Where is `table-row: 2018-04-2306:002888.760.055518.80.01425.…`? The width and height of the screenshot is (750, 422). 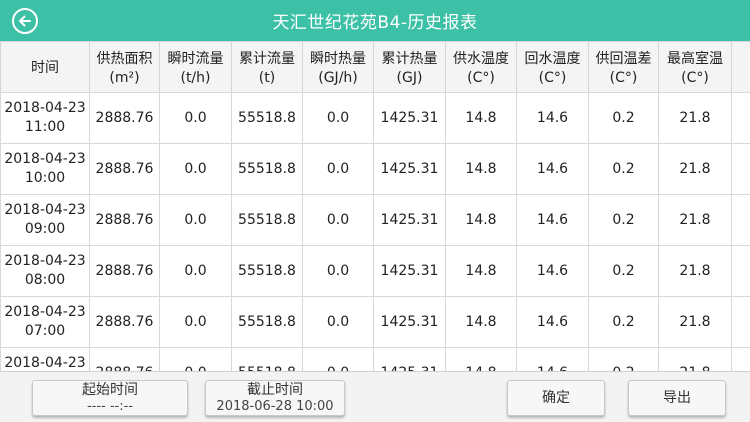 table-row: 2018-04-2306:002888.760.055518.80.01425.… is located at coordinates (375, 359).